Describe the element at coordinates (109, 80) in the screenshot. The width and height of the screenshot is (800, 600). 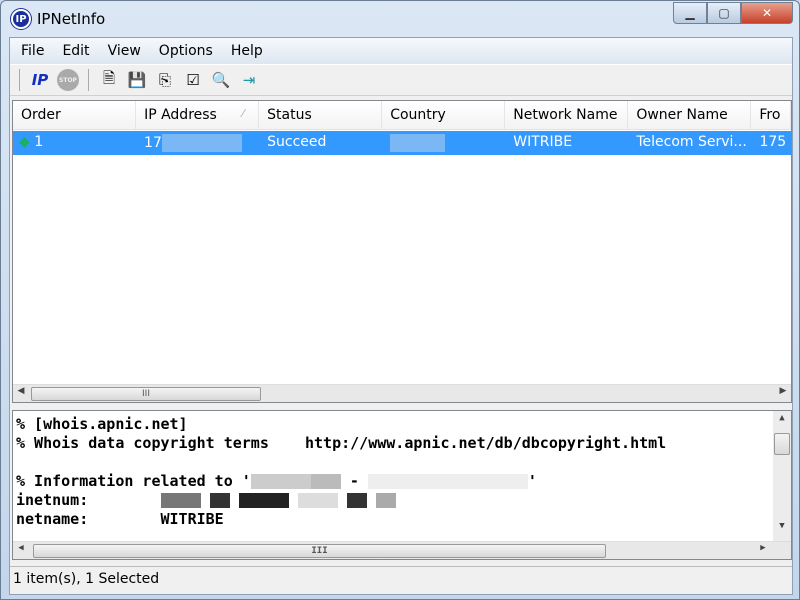
I see `report-icon: 🗎` at that location.